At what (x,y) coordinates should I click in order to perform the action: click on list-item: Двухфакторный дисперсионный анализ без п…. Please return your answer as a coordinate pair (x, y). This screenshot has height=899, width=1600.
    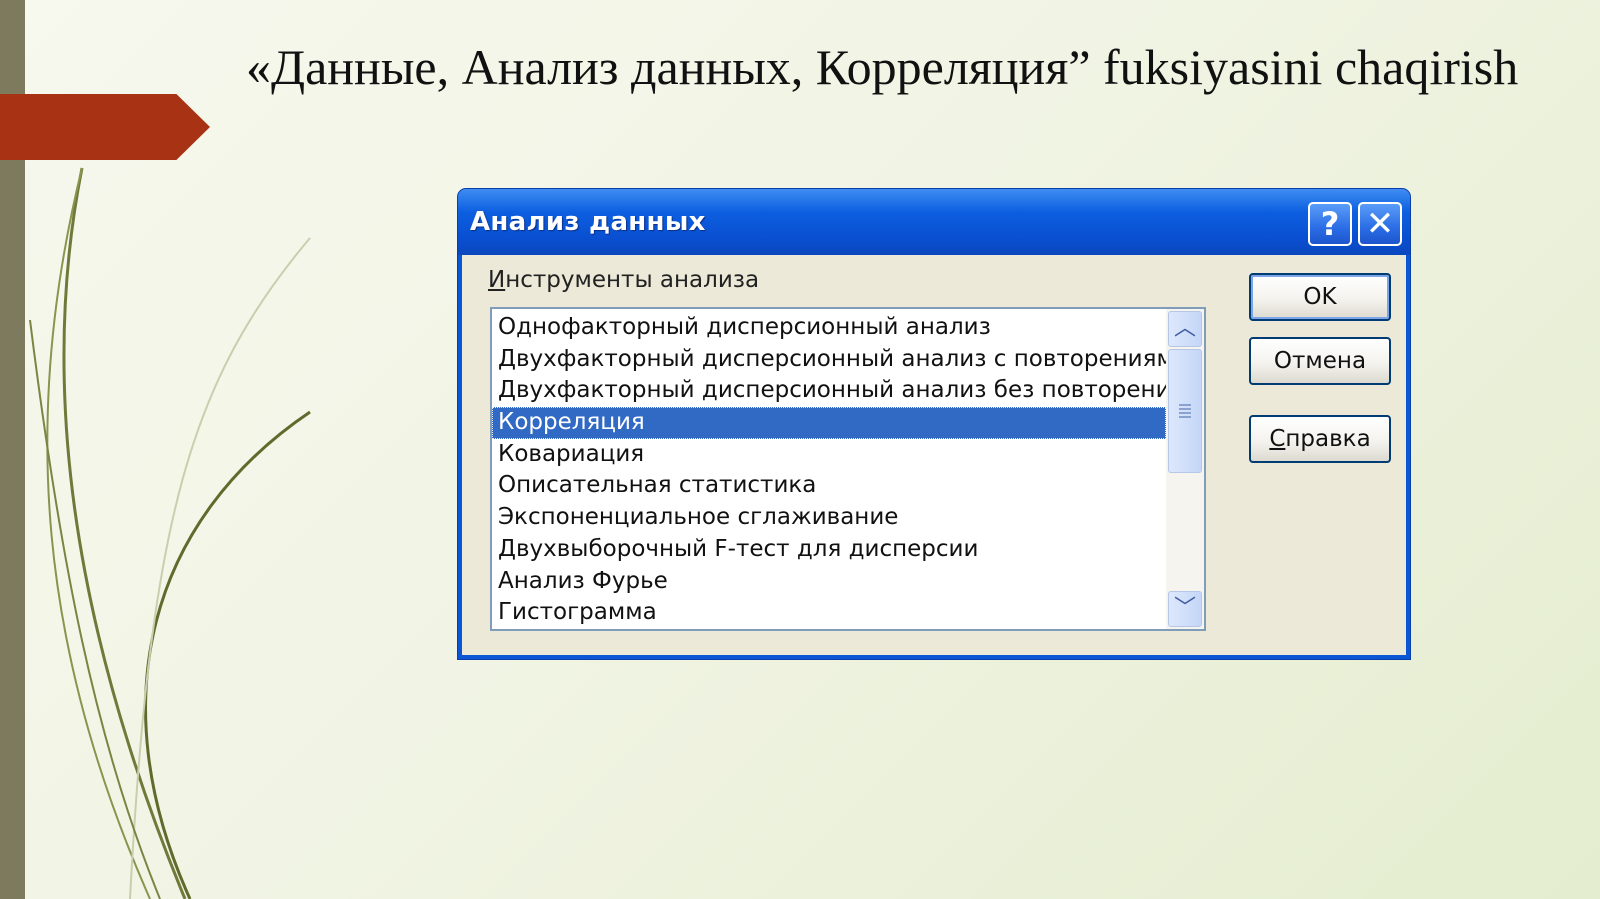
    Looking at the image, I should click on (829, 391).